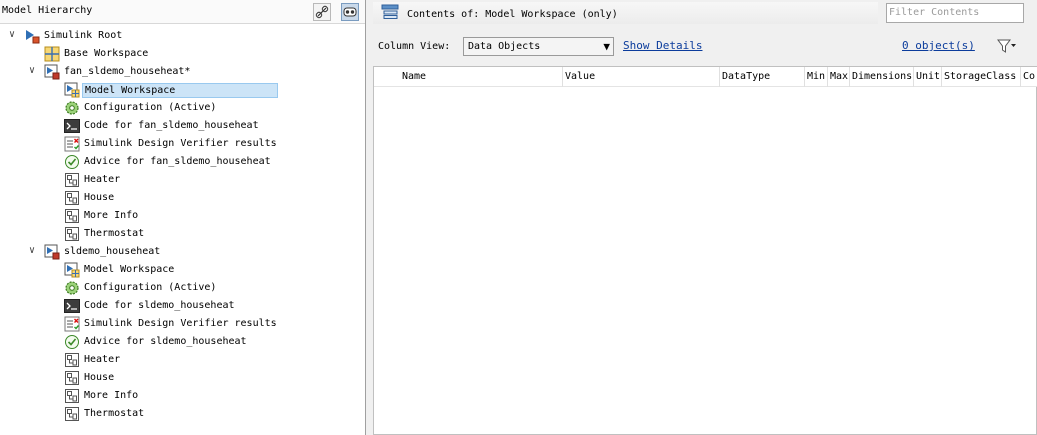 The width and height of the screenshot is (1037, 435). Describe the element at coordinates (762, 77) in the screenshot. I see `column-header: DataType` at that location.